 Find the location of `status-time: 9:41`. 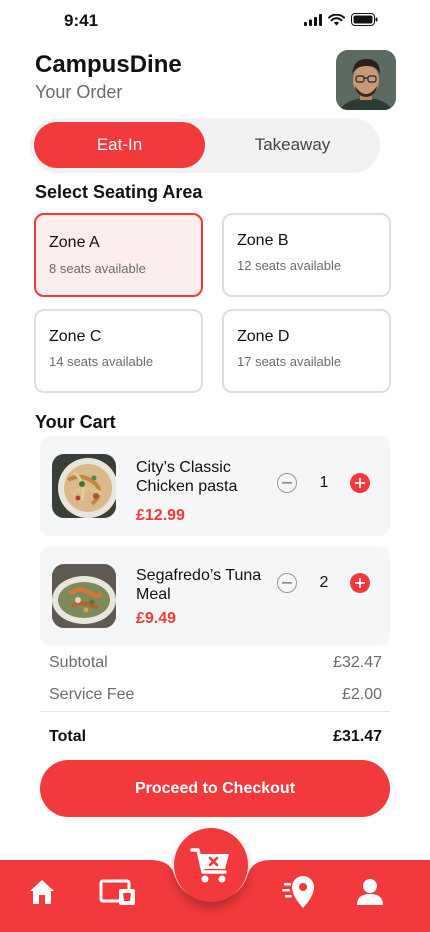

status-time: 9:41 is located at coordinates (81, 20).